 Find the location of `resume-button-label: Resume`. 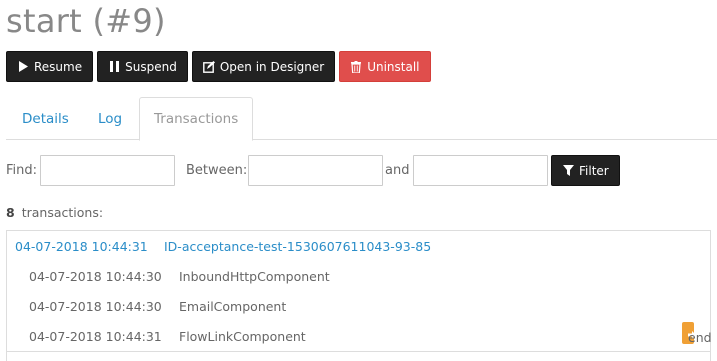

resume-button-label: Resume is located at coordinates (58, 66).